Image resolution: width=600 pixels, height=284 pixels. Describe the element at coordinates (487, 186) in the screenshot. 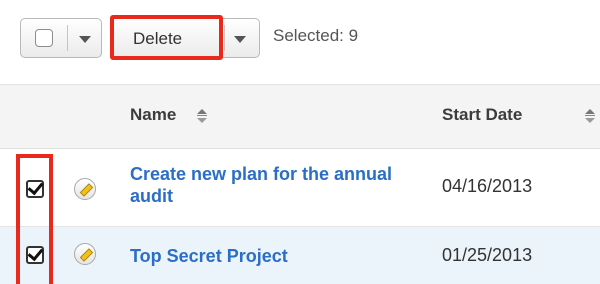

I see `start-date: 04/16/2013` at that location.